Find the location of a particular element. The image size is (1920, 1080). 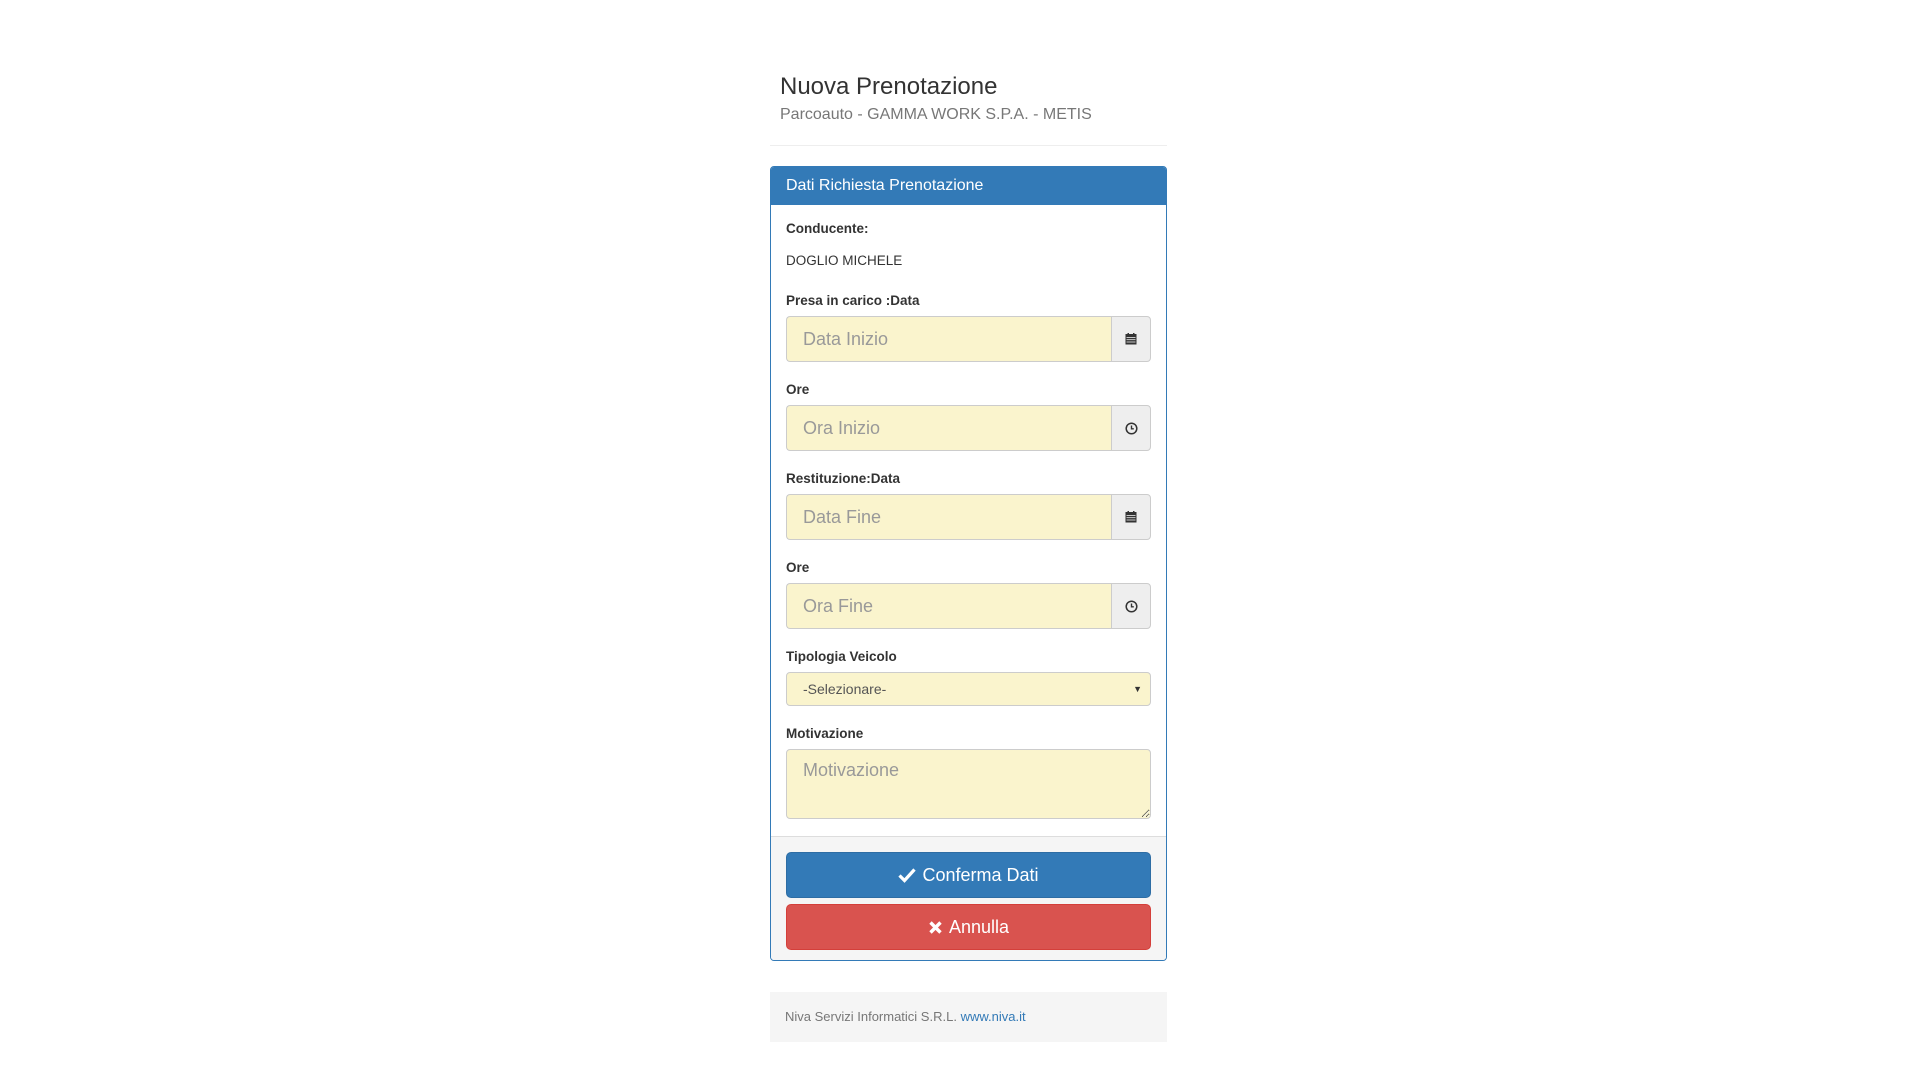

pickup-time-picker-button is located at coordinates (1131, 428).